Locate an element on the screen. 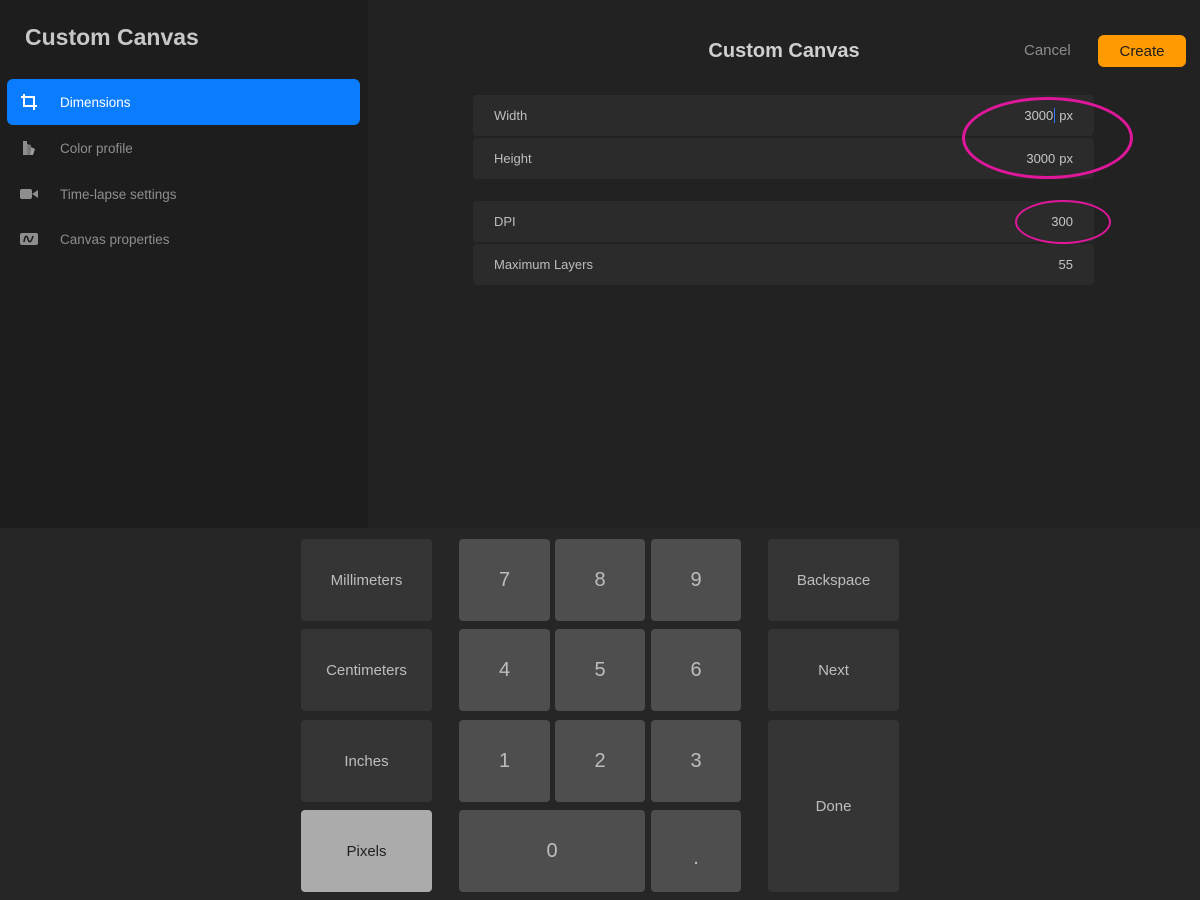 This screenshot has height=900, width=1200. sidebar-item-color-profile: Color profile is located at coordinates (183, 148).